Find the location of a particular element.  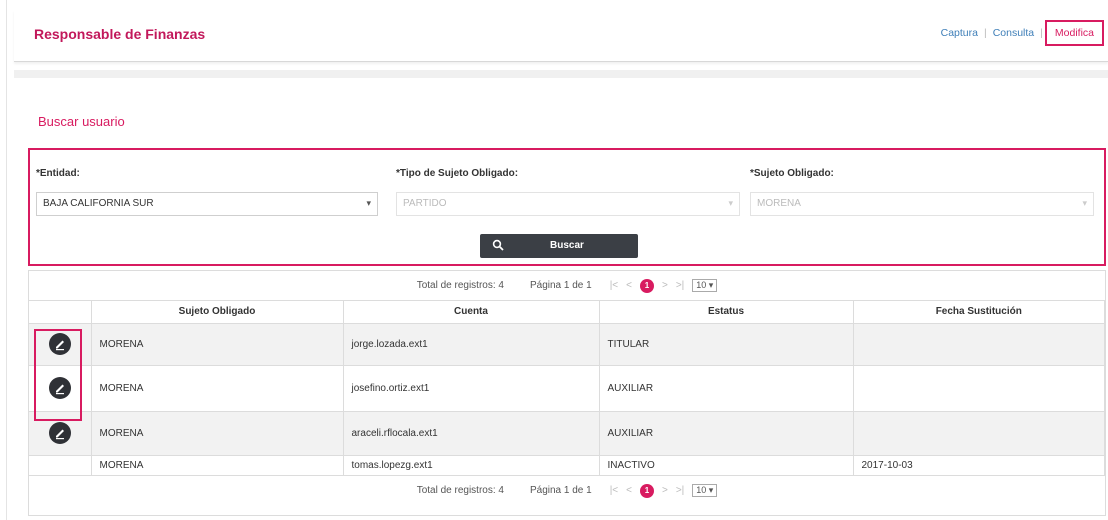

tipo-select: PARTIDO ▾ is located at coordinates (568, 204).